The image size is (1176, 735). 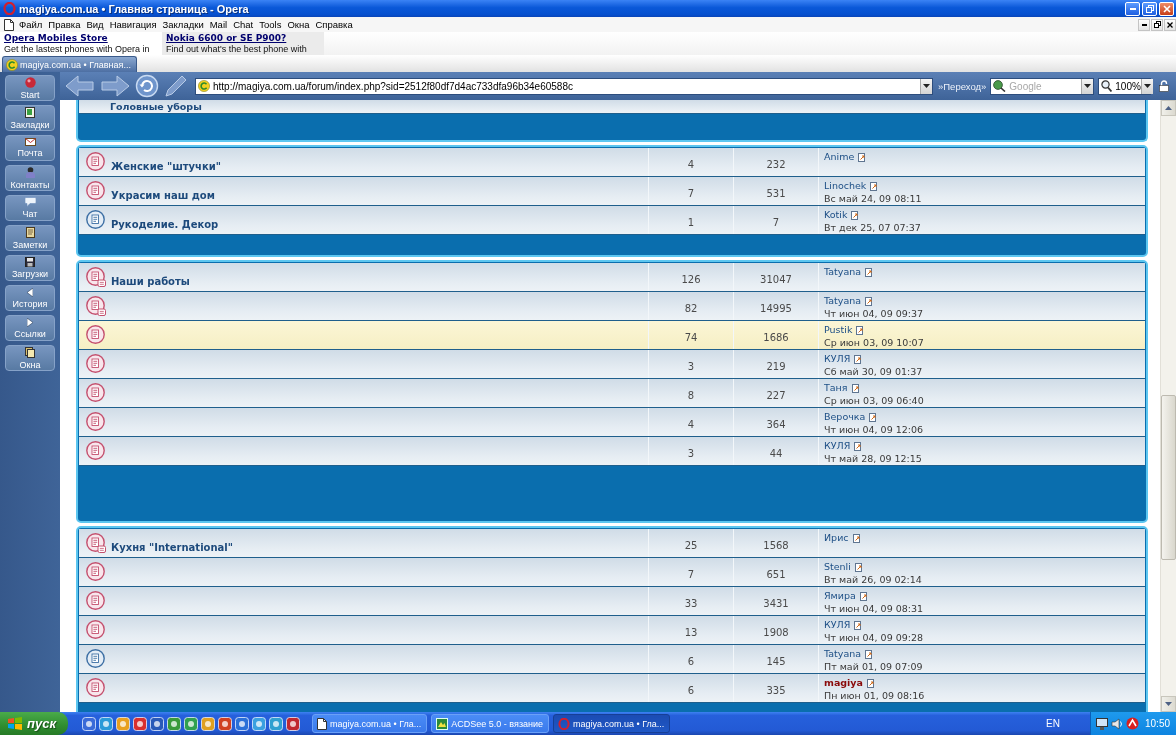 What do you see at coordinates (1117, 723) in the screenshot?
I see `speaker-icon` at bounding box center [1117, 723].